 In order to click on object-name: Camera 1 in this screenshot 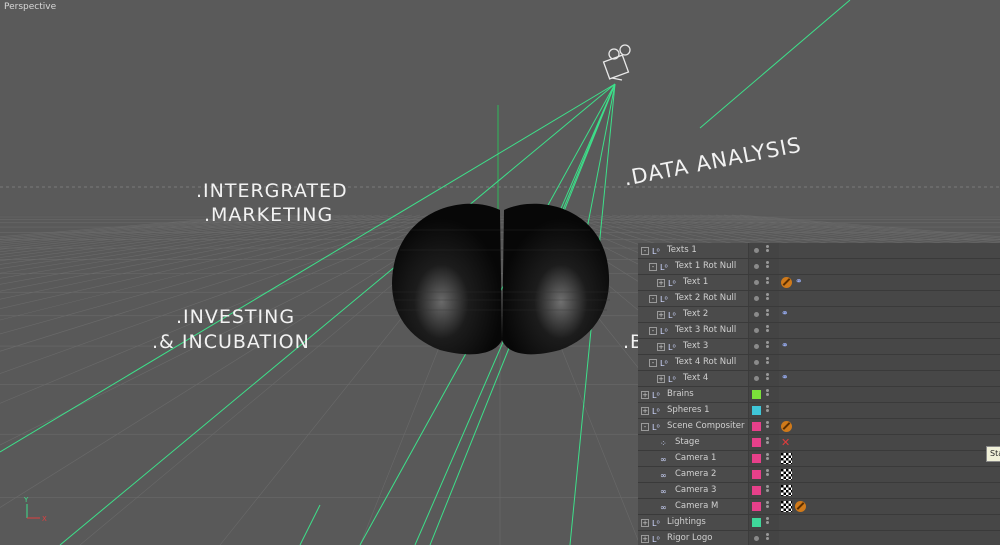, I will do `click(695, 458)`.